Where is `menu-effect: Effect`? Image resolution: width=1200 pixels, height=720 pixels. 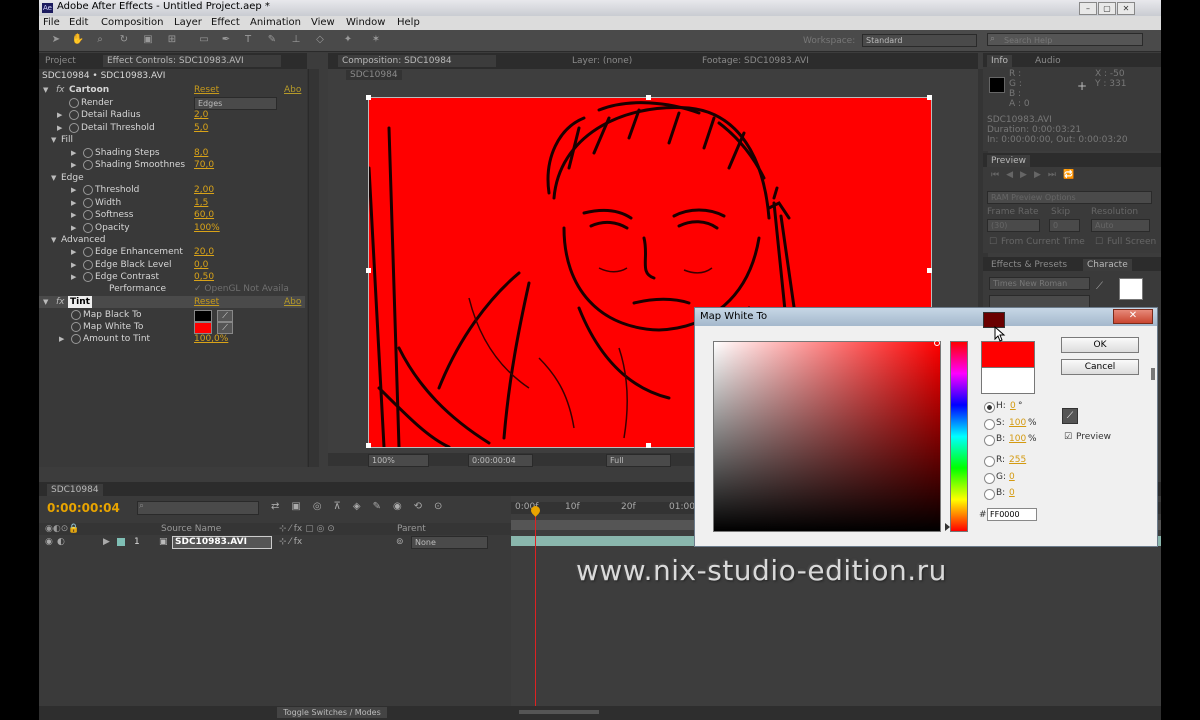 menu-effect: Effect is located at coordinates (225, 22).